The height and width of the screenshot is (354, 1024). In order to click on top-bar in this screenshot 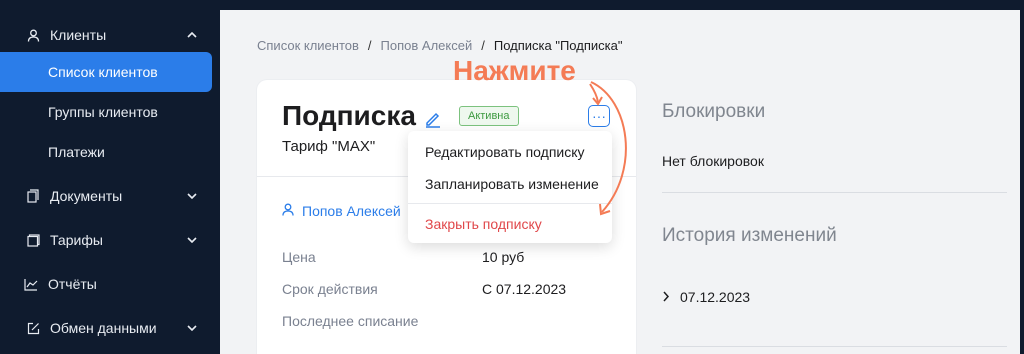, I will do `click(622, 5)`.